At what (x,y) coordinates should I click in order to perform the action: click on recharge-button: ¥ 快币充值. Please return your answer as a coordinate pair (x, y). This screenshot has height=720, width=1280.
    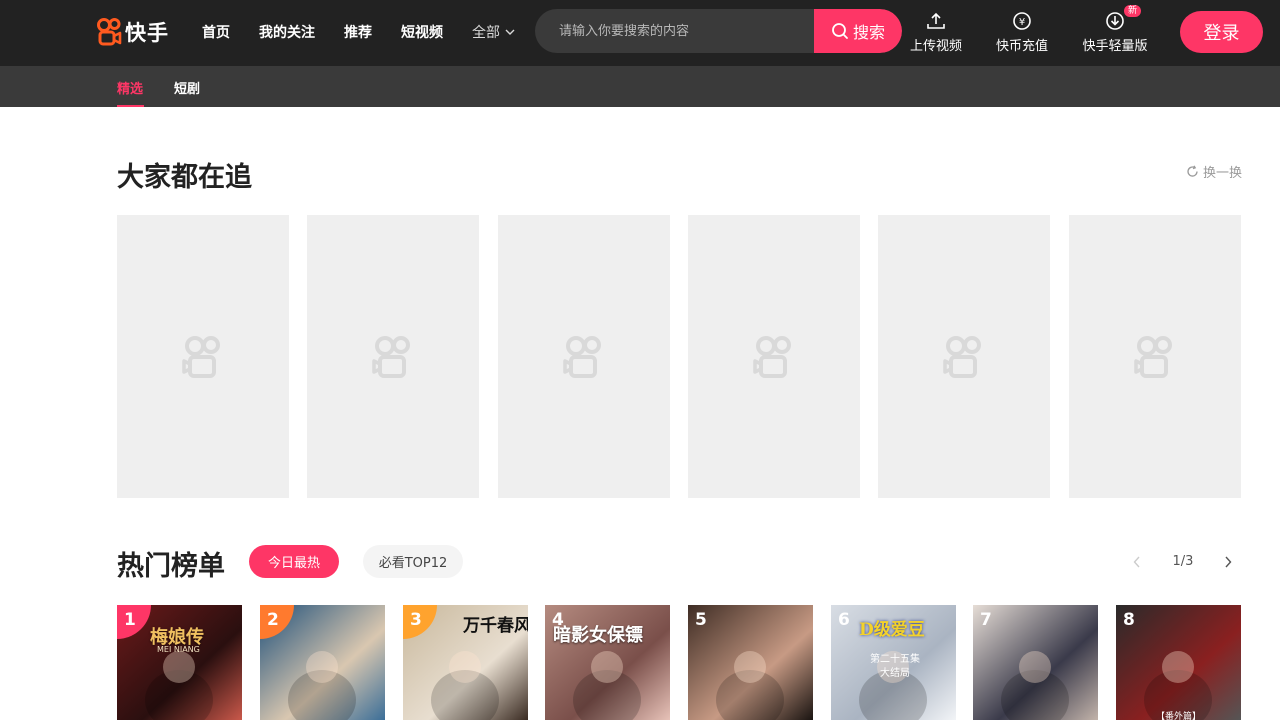
    Looking at the image, I should click on (1022, 33).